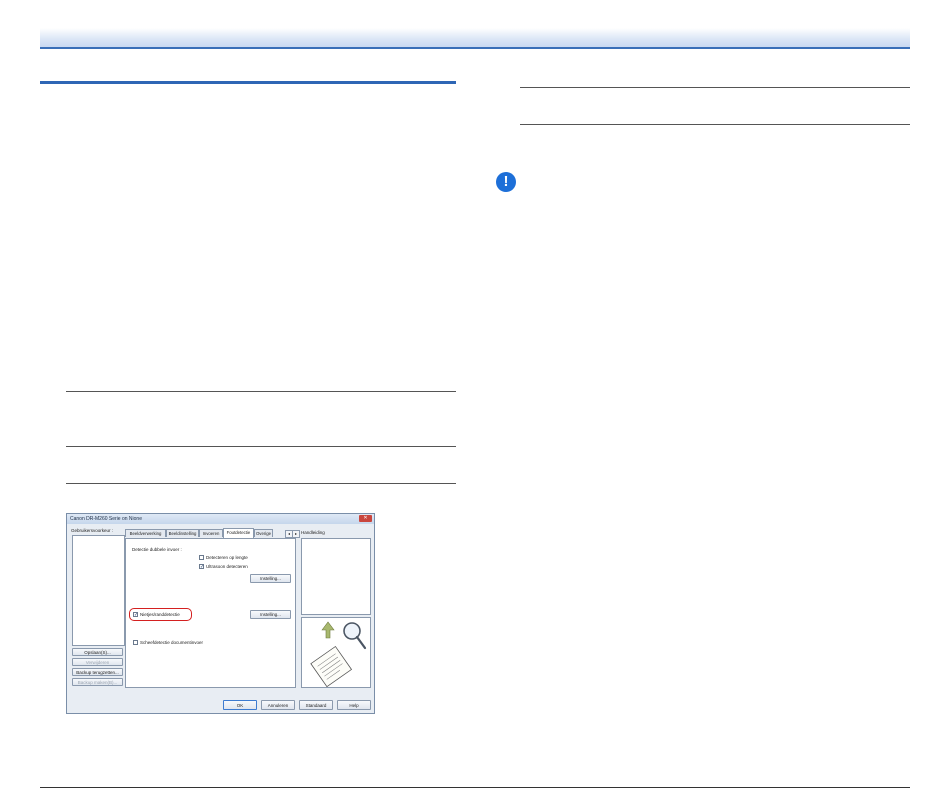  Describe the element at coordinates (145, 533) in the screenshot. I see `tab-image-processing: Beeldverwerking` at that location.